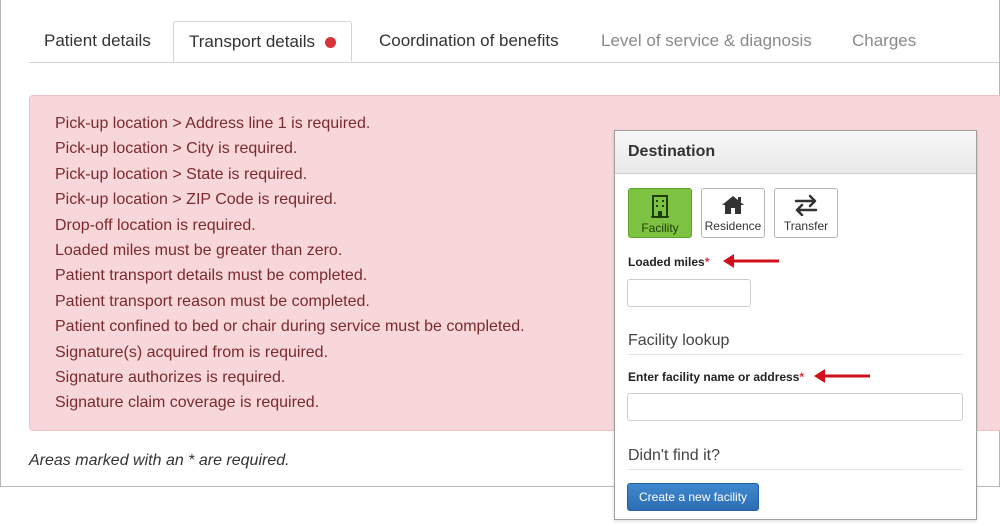  What do you see at coordinates (199, 250) in the screenshot?
I see `error-item: Loaded miles must be greater than zero.` at bounding box center [199, 250].